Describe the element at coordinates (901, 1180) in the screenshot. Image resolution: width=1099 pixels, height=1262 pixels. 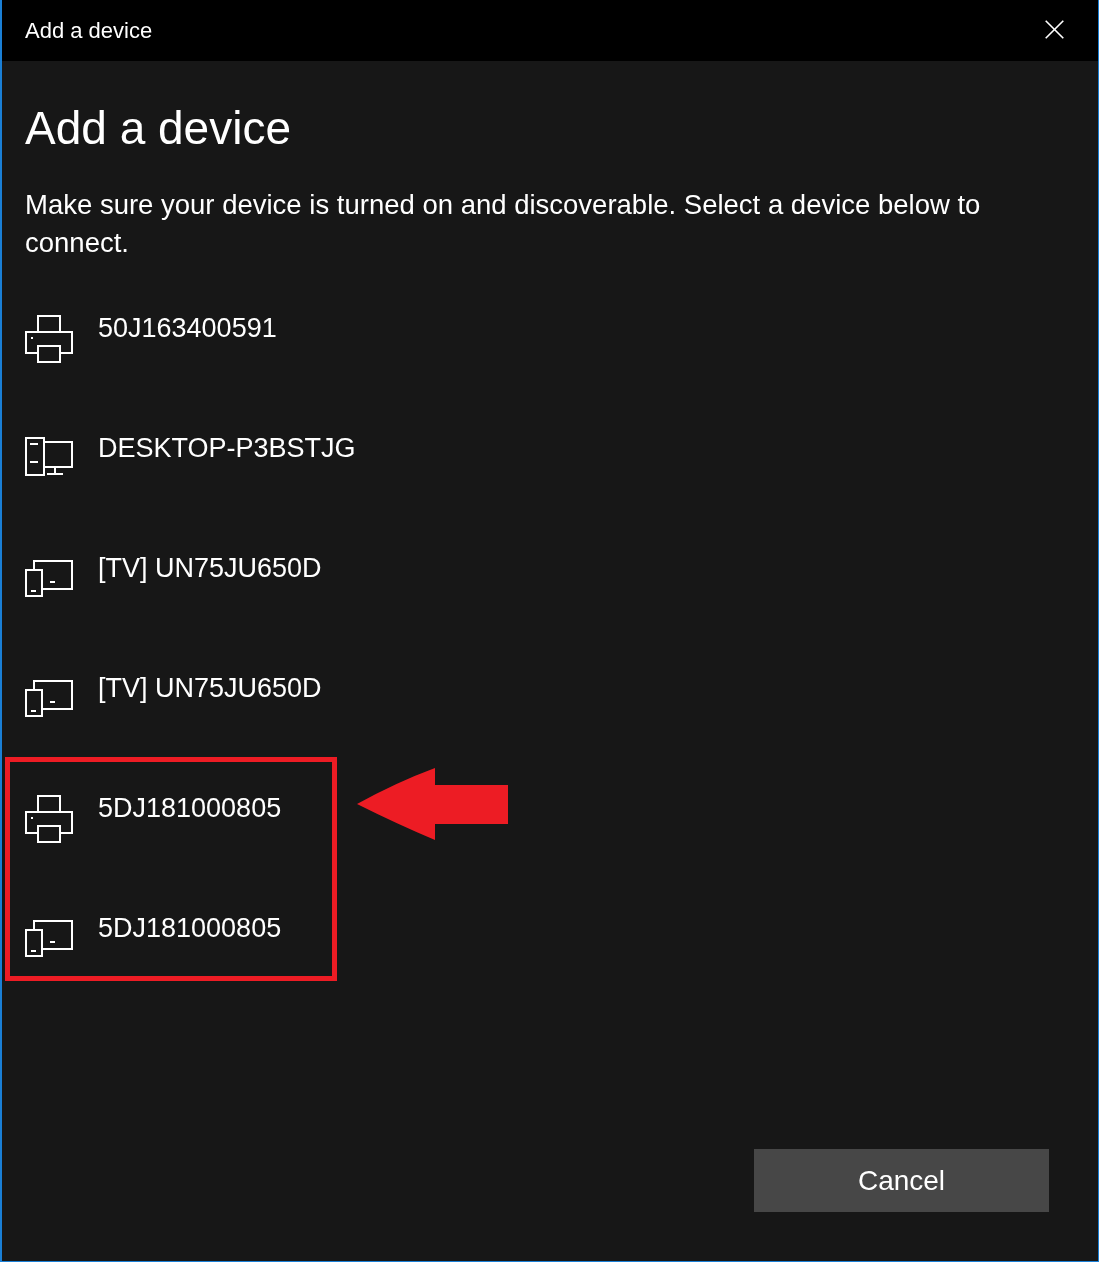
I see `cancel-button: Cancel` at that location.